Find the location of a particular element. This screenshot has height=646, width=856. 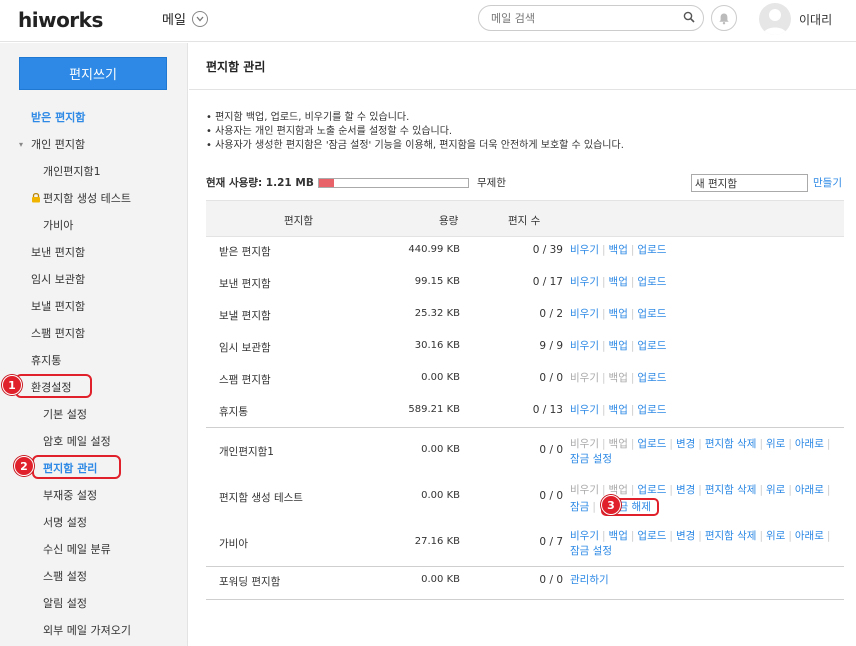

caret-down-icon: ▾ is located at coordinates (21, 144).